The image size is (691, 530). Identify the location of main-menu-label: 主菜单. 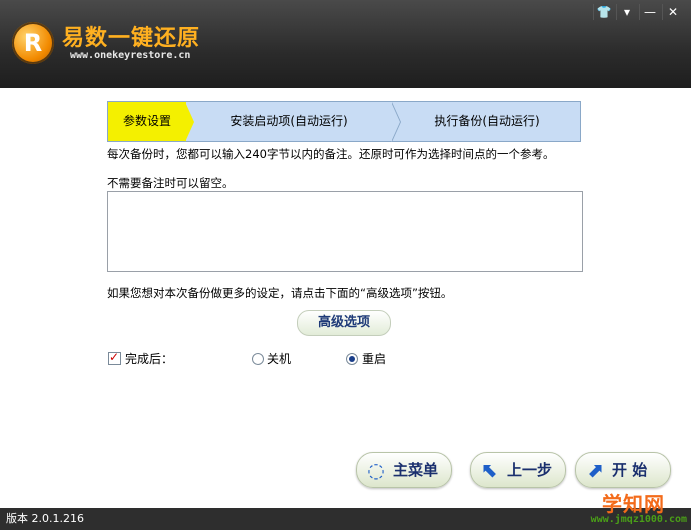
(416, 470).